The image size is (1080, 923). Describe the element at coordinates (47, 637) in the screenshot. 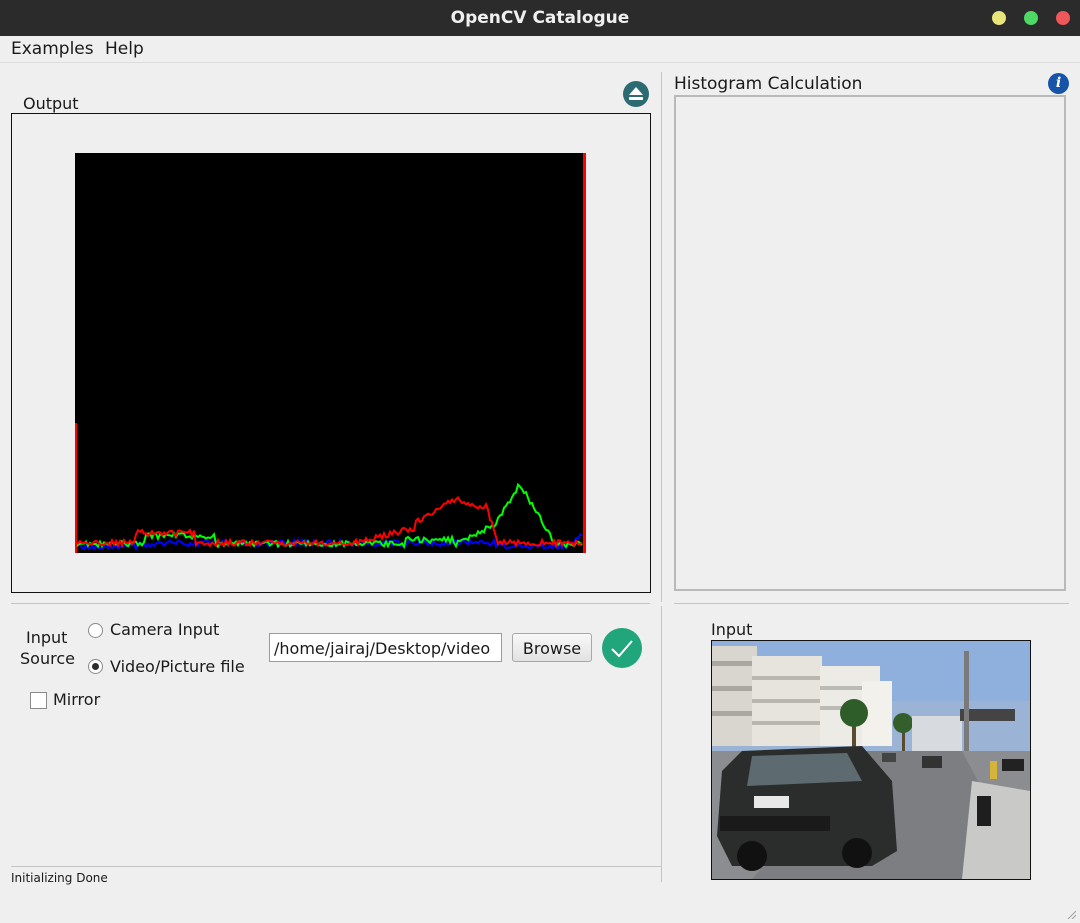

I see `input-source-label-line1: Input` at that location.